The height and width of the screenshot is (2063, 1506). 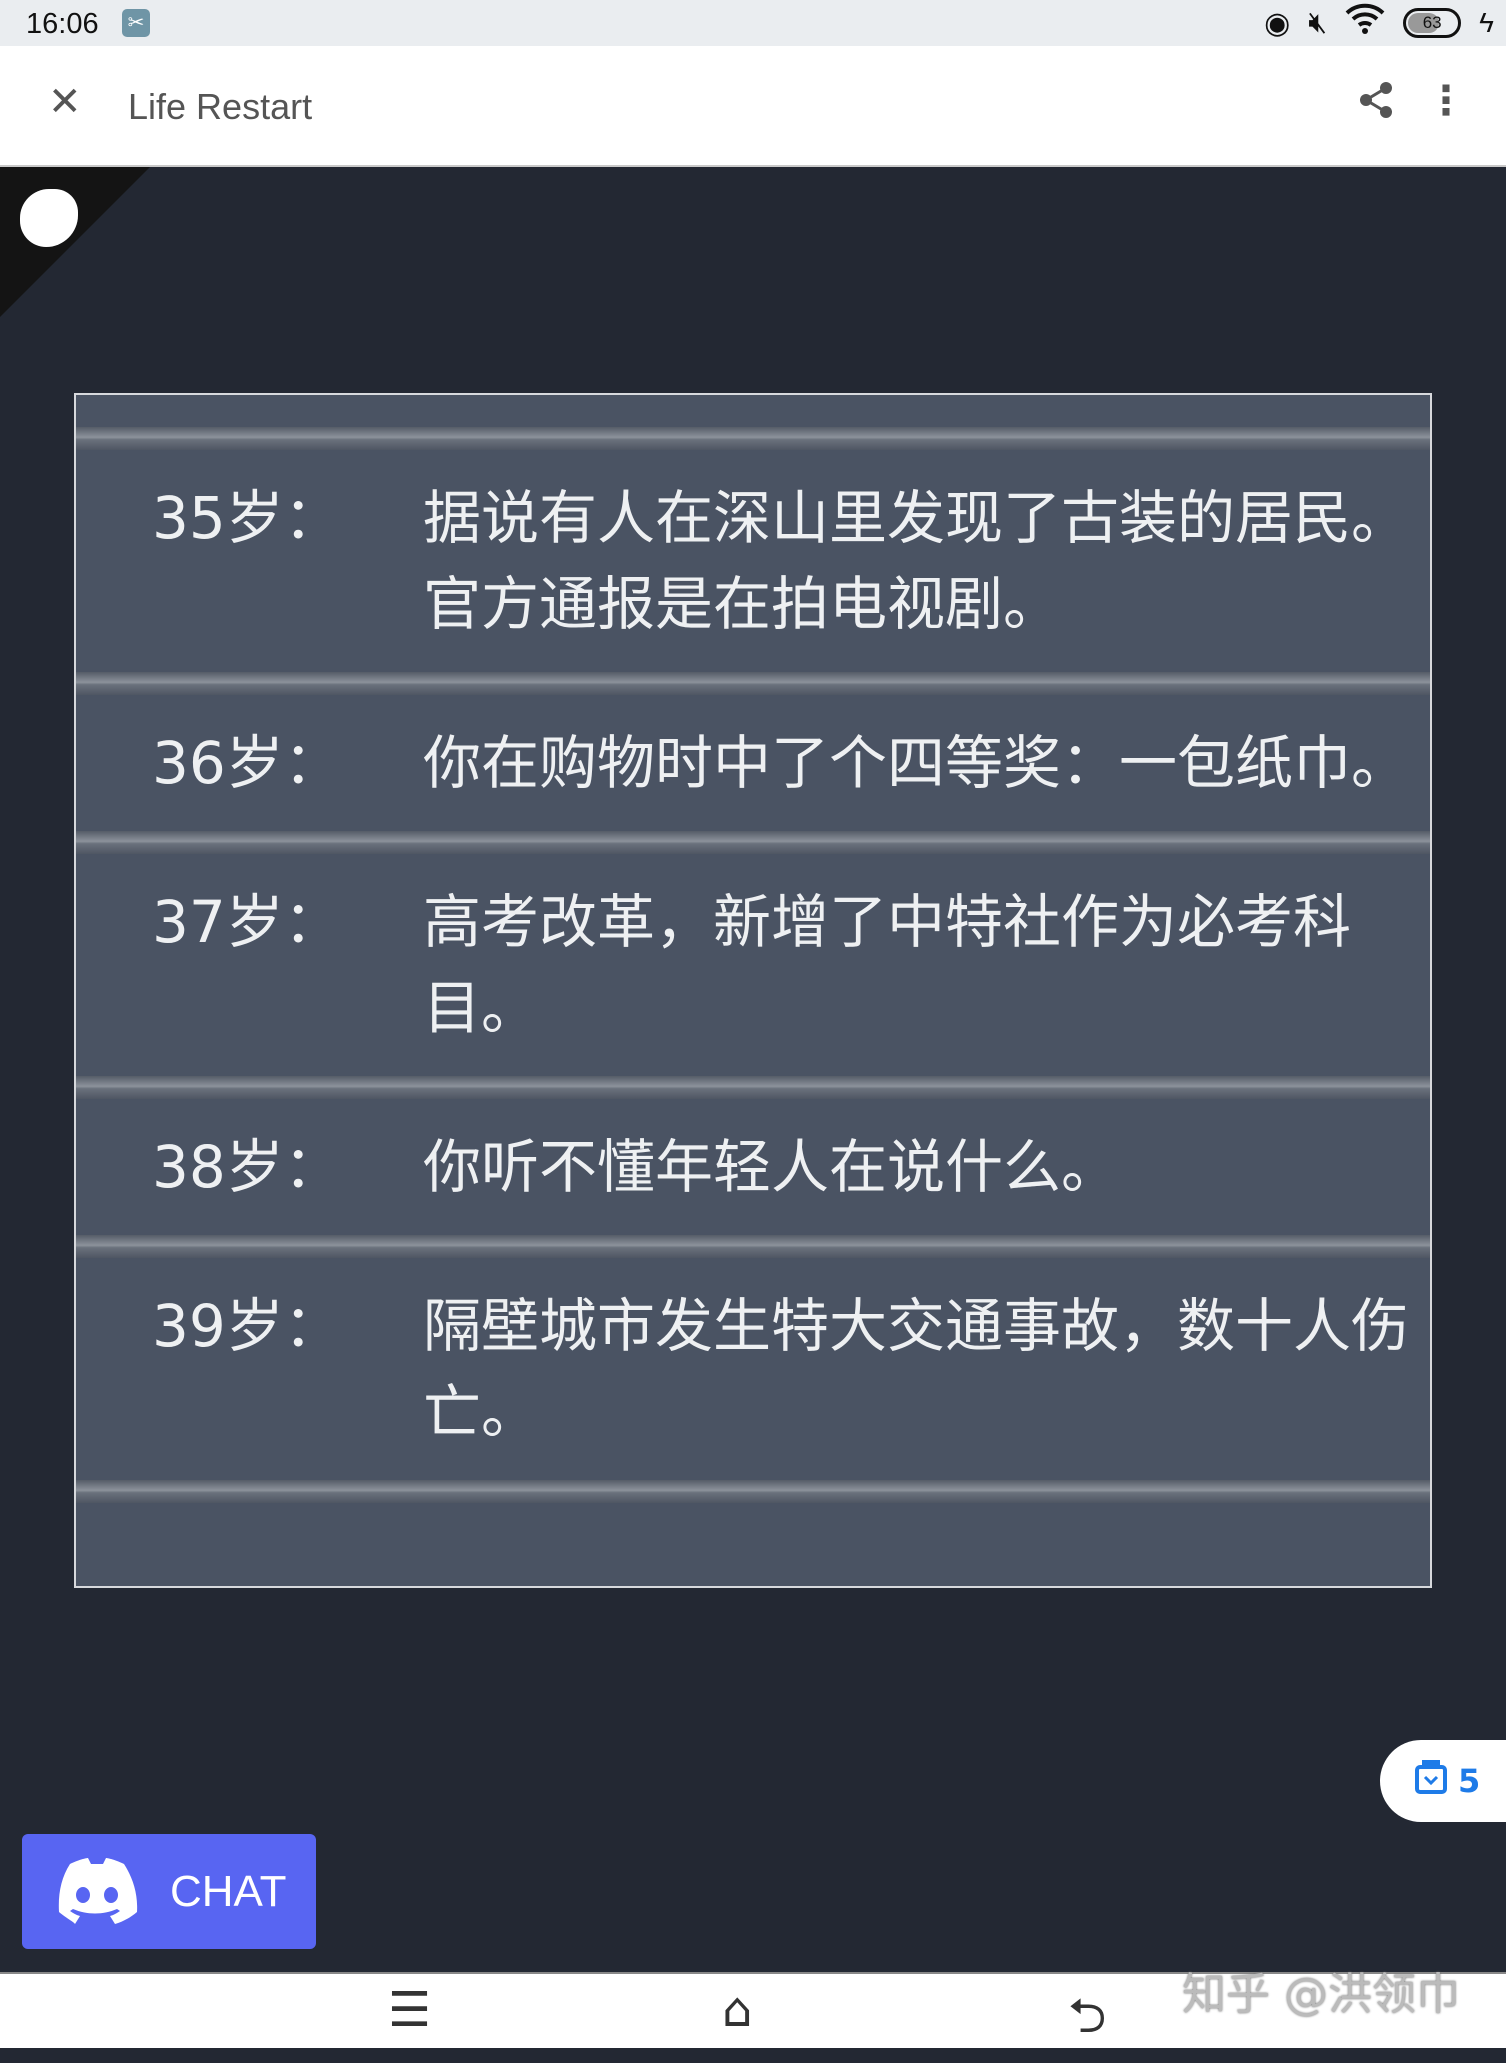 What do you see at coordinates (247, 518) in the screenshot?
I see `event-age: 35岁：` at bounding box center [247, 518].